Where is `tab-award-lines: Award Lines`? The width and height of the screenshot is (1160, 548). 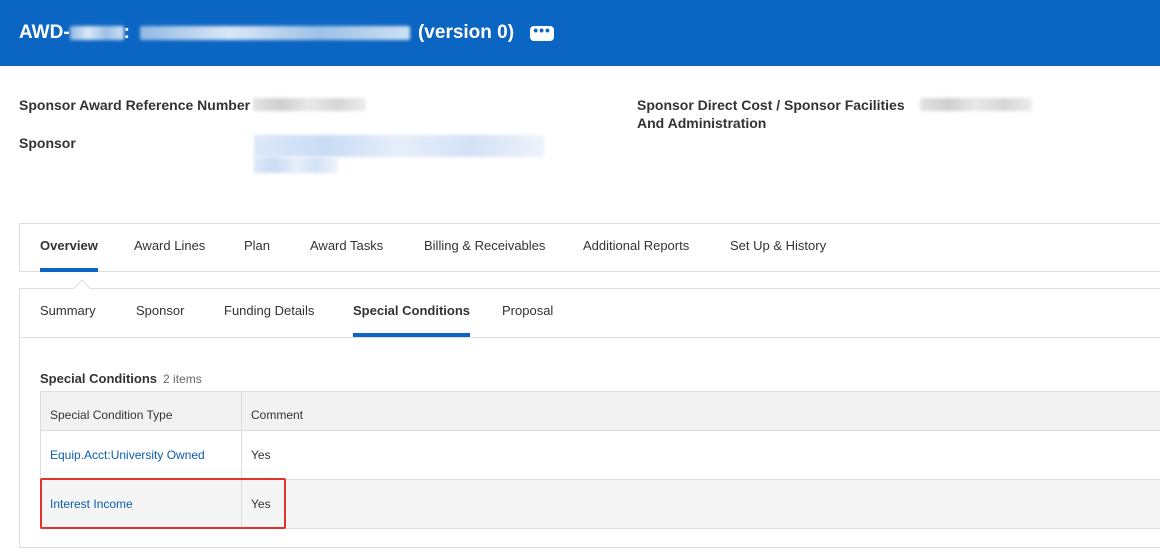 tab-award-lines: Award Lines is located at coordinates (169, 248).